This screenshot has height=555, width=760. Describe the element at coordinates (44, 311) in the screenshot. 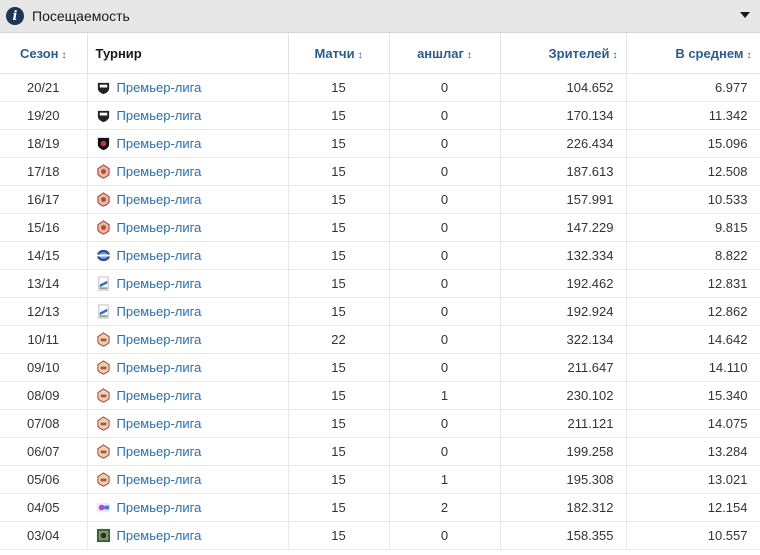

I see `season-cell: 12/13` at that location.